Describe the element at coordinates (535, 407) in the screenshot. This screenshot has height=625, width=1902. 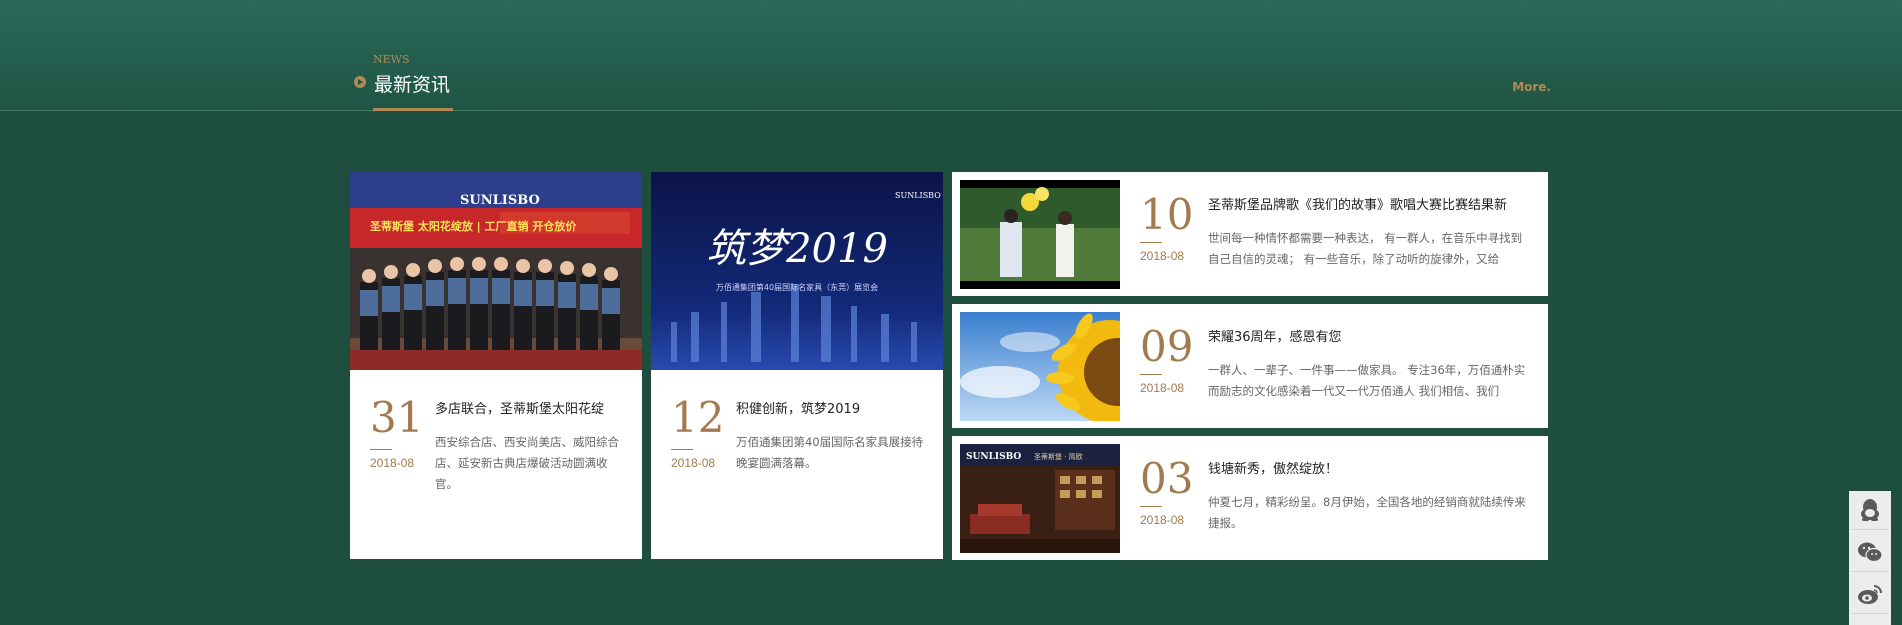
I see `news-title: 多店联合，圣蒂斯堡太阳花绽` at that location.